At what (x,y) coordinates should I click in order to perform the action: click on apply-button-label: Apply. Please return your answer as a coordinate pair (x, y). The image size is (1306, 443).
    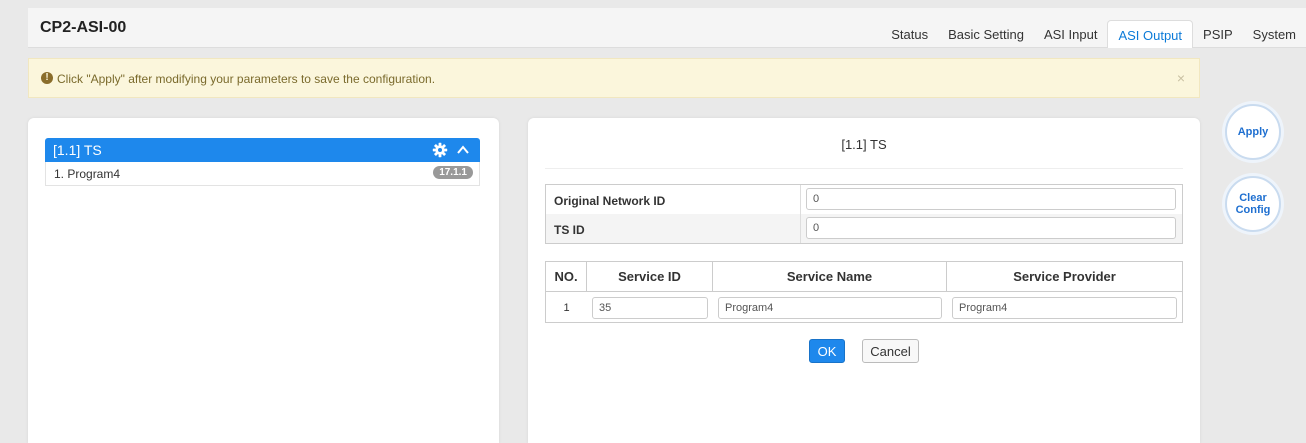
    Looking at the image, I should click on (1253, 132).